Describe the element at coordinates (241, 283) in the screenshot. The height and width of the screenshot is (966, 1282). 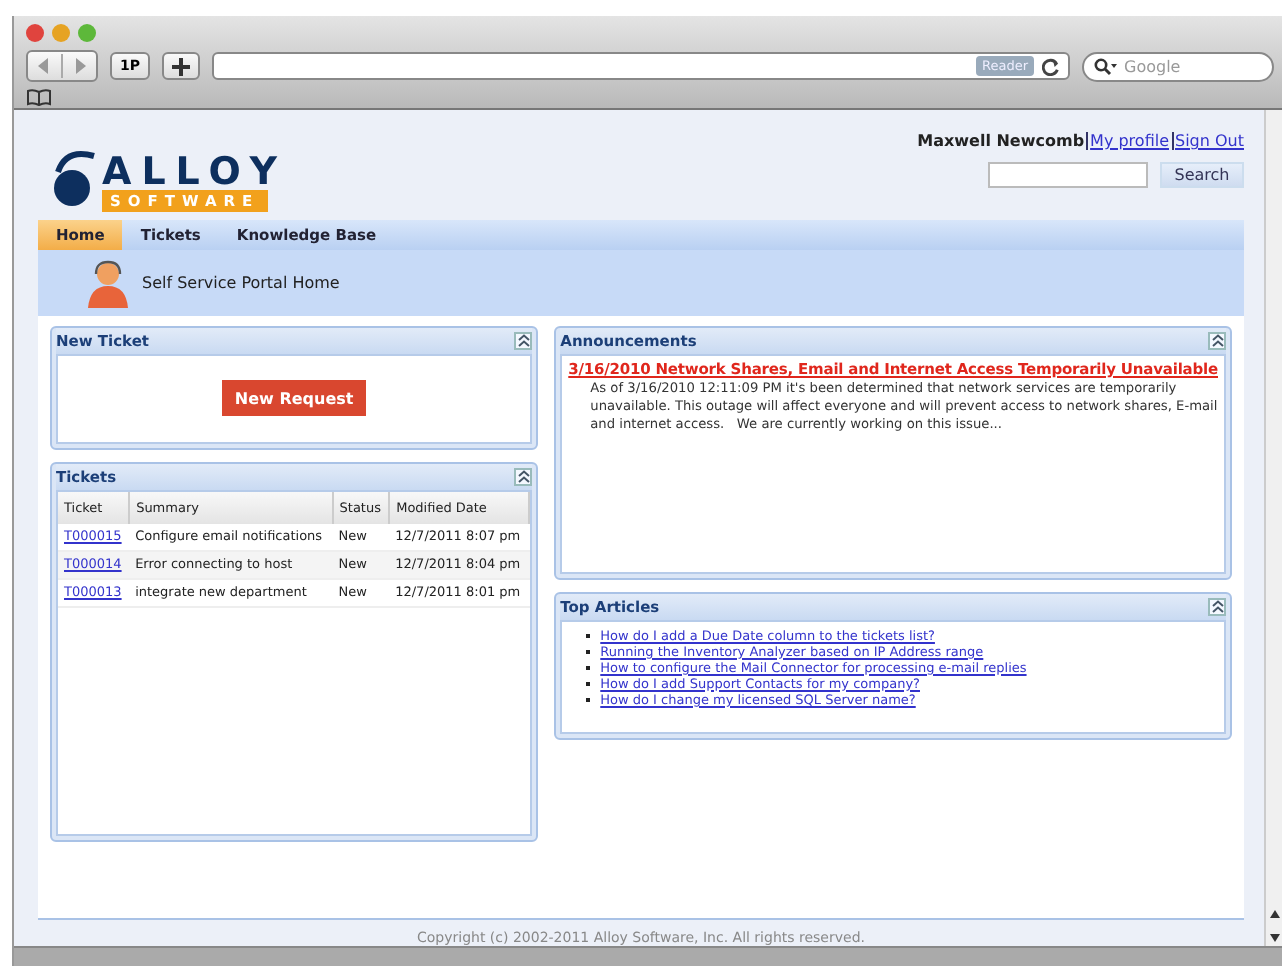
I see `page-title: Self Service Portal Home` at that location.